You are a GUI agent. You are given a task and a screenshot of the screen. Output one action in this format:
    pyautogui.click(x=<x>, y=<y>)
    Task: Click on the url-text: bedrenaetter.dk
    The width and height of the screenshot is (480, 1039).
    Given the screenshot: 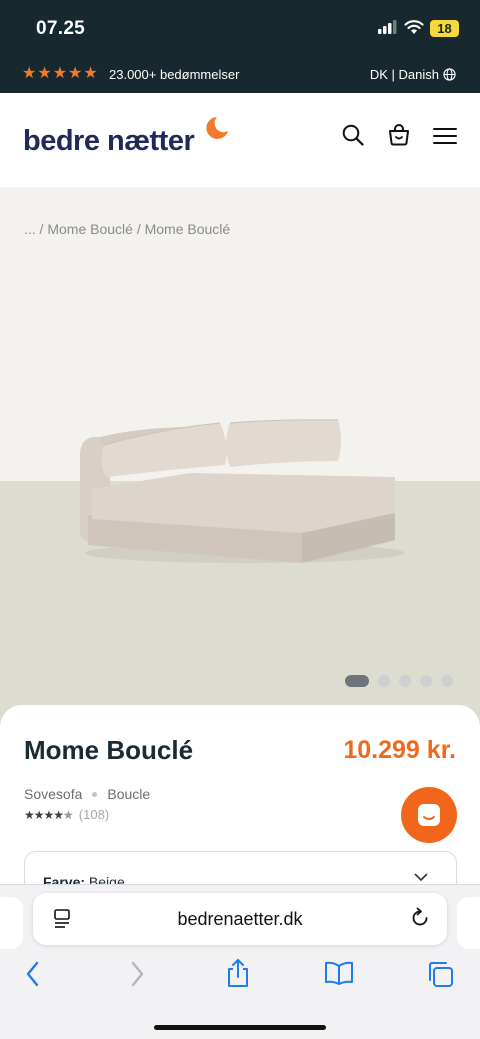 What is the action you would take?
    pyautogui.click(x=240, y=919)
    